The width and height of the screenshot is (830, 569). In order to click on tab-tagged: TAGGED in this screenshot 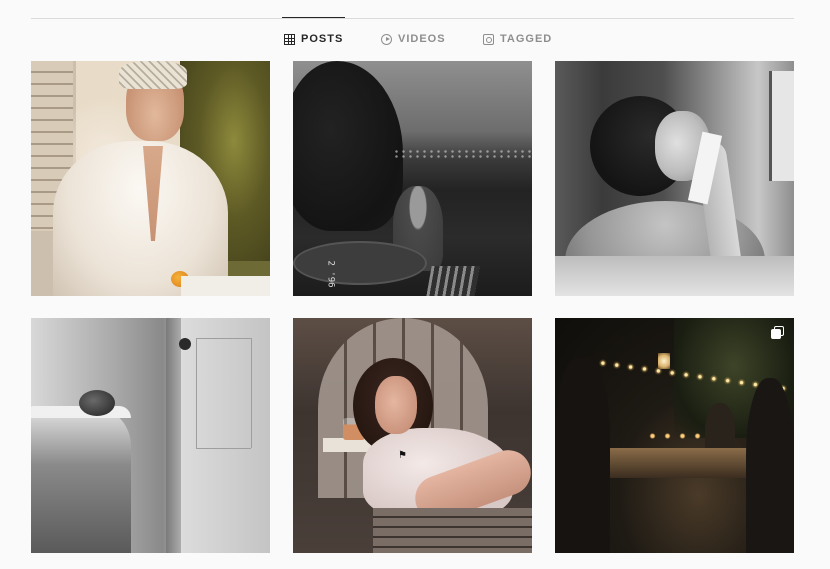, I will do `click(517, 39)`.